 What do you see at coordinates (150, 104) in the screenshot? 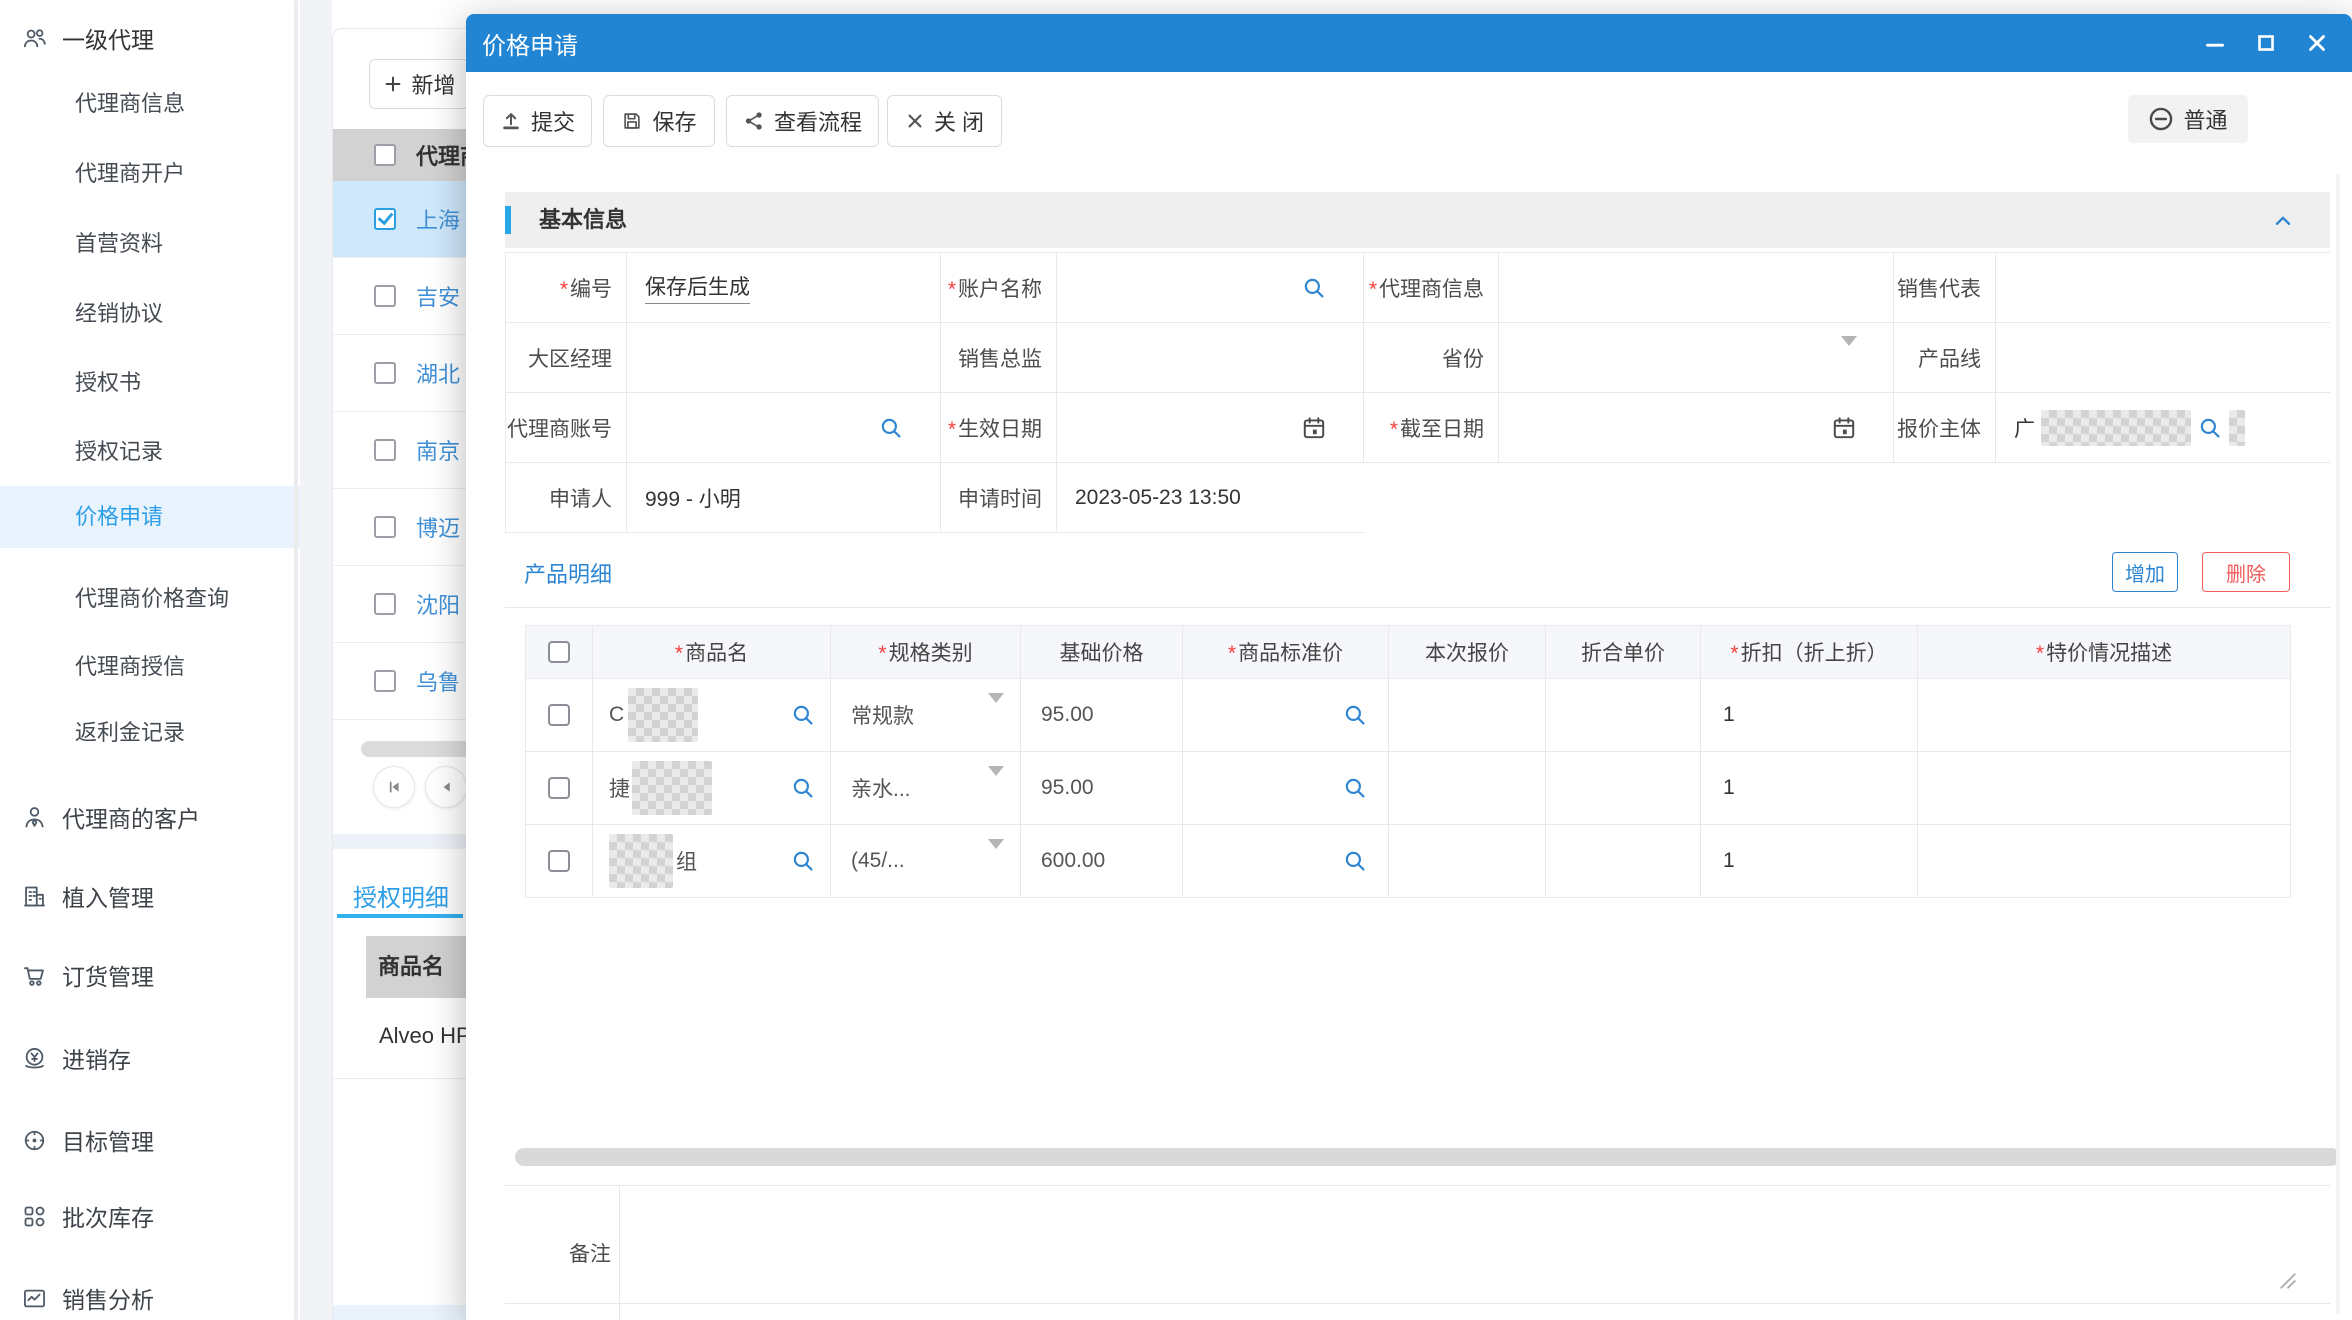
I see `sidebar-item-agent-info: 代理商信息` at bounding box center [150, 104].